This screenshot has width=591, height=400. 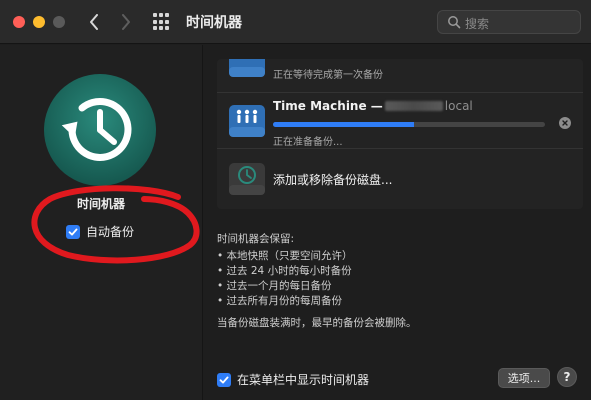 I want to click on show-in-menubar-row: 在菜单栏中显示时间机器, so click(x=293, y=379).